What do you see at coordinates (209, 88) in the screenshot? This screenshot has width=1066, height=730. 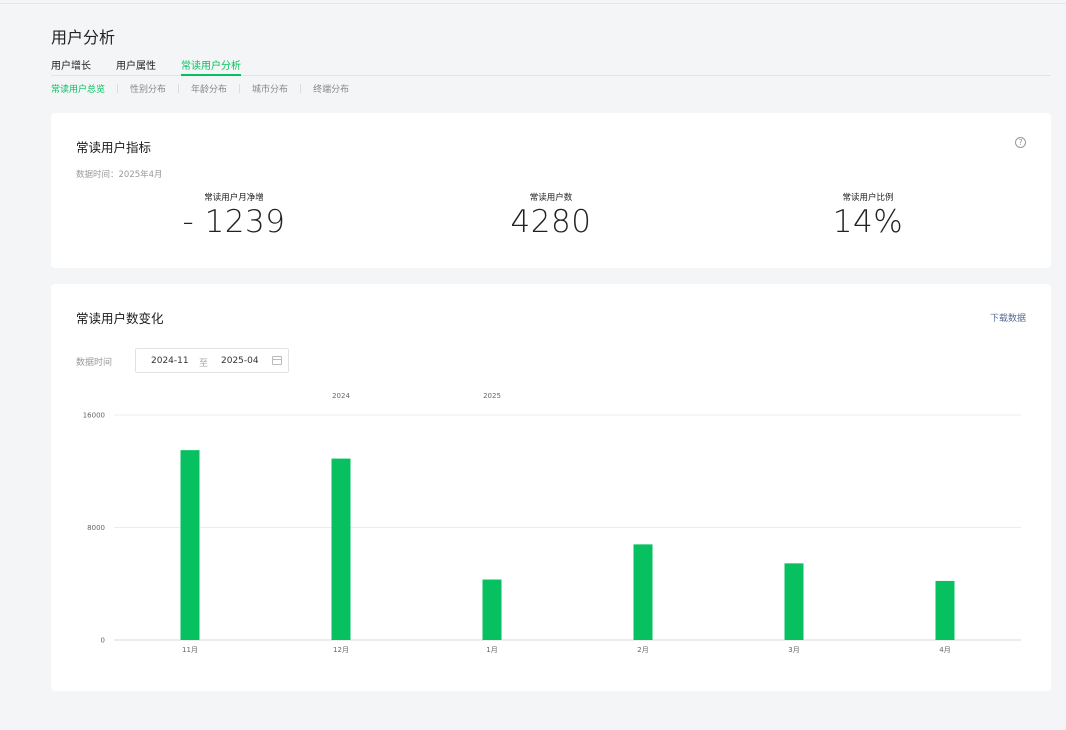 I see `subtab-age: 年龄分布` at bounding box center [209, 88].